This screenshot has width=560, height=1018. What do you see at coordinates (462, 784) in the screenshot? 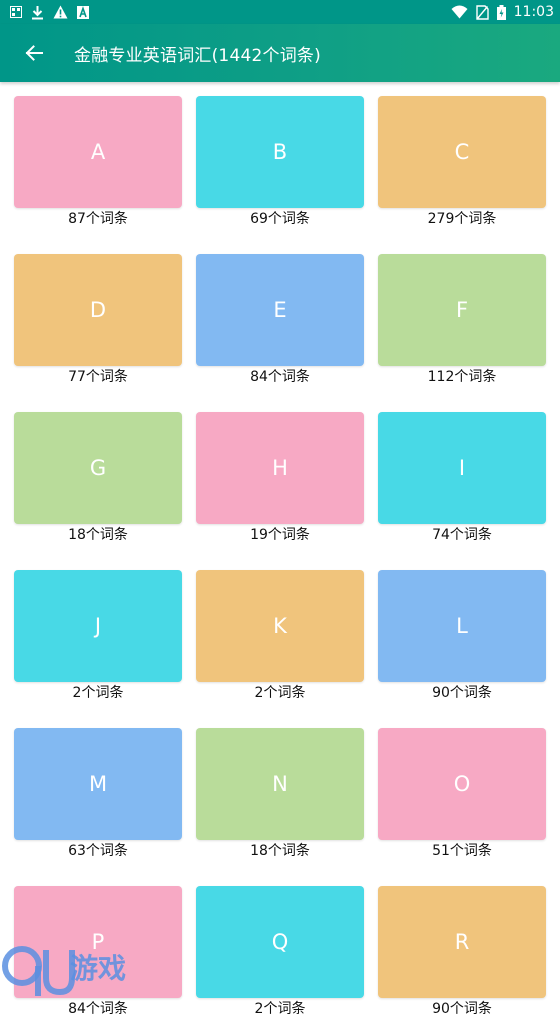
I see `letter-card: O` at bounding box center [462, 784].